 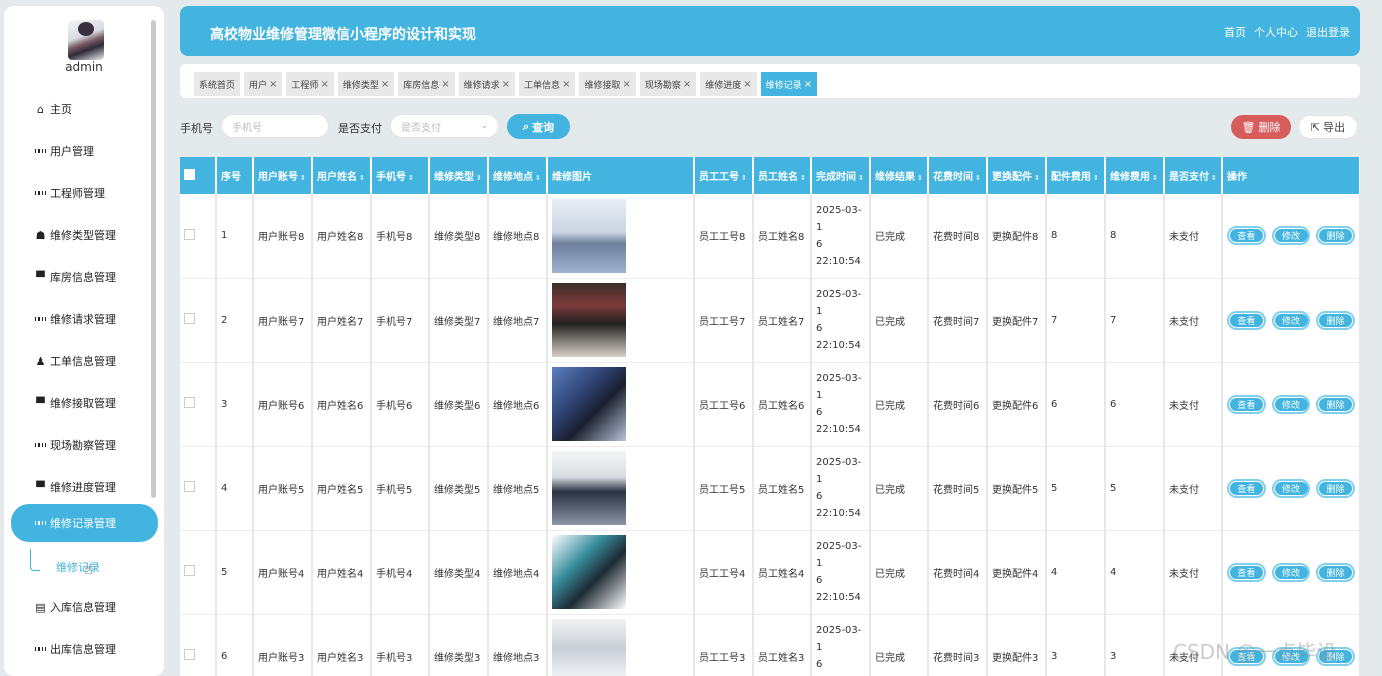 I want to click on sidebar-item-site-survey: 现场勘察管理, so click(x=84, y=445).